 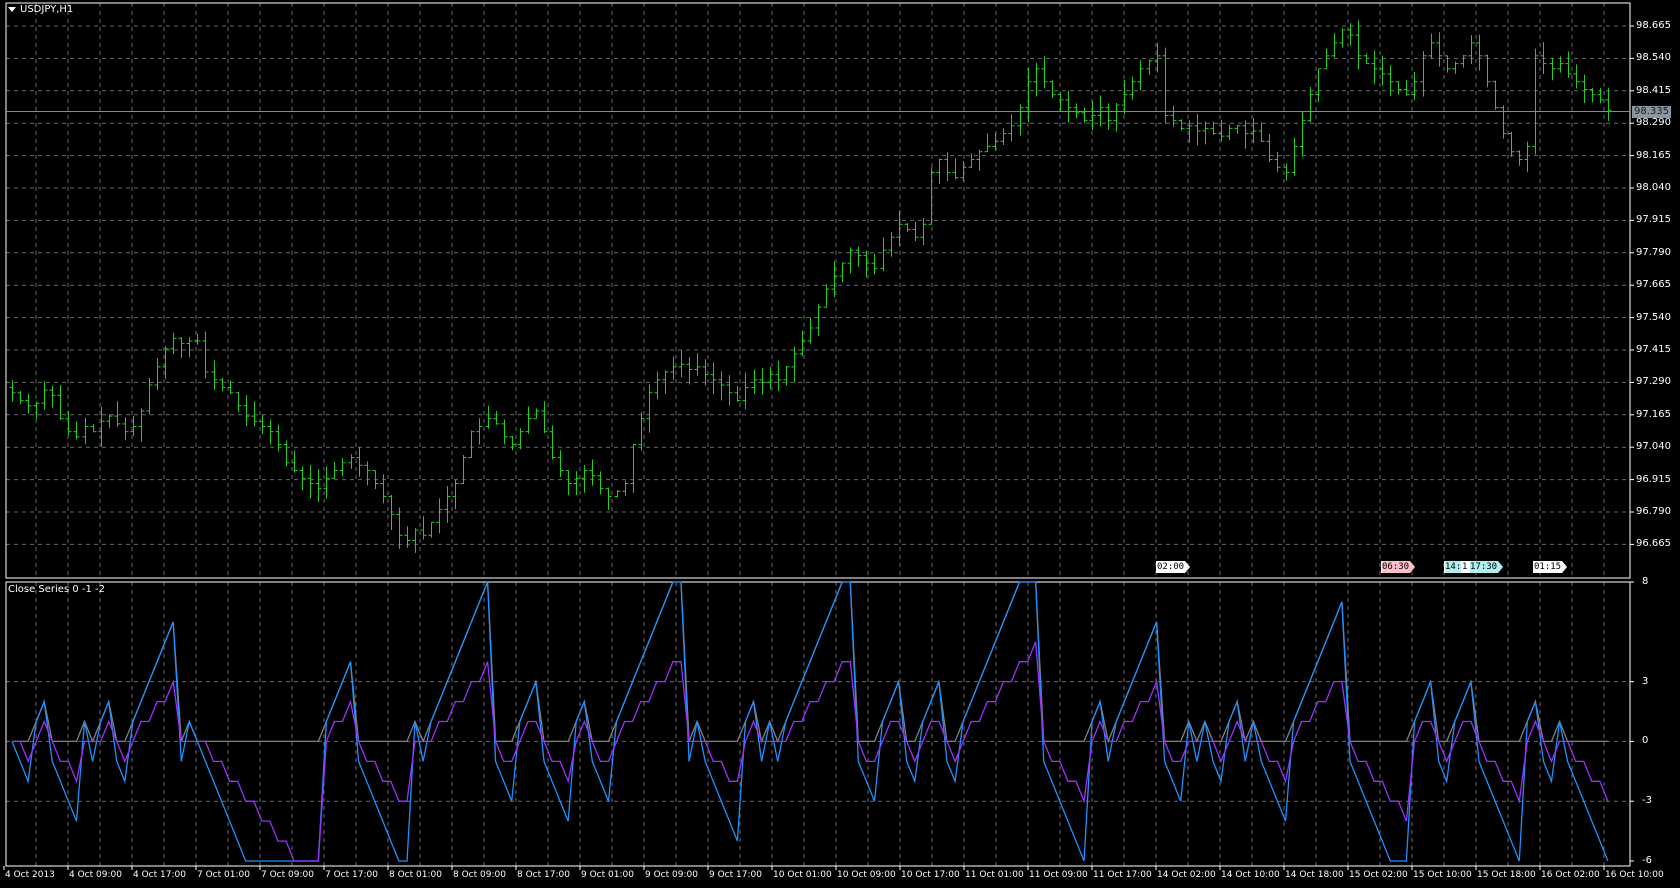 What do you see at coordinates (1550, 567) in the screenshot?
I see `event-marker: 01:15` at bounding box center [1550, 567].